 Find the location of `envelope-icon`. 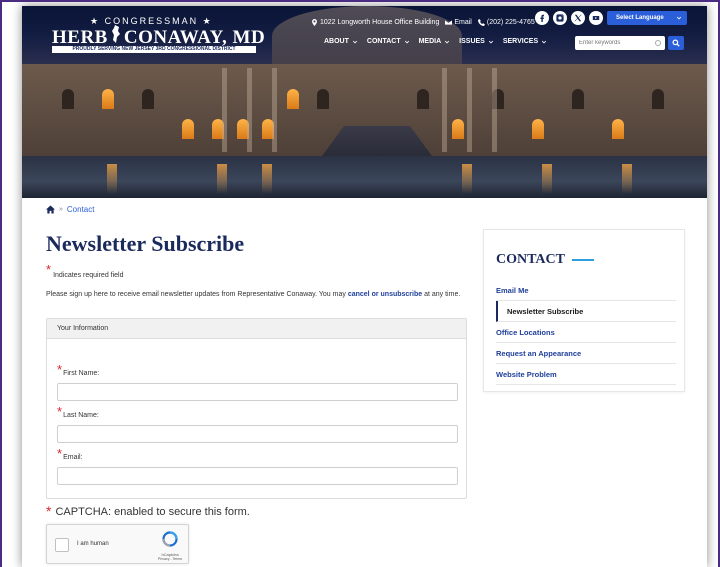

envelope-icon is located at coordinates (449, 22).